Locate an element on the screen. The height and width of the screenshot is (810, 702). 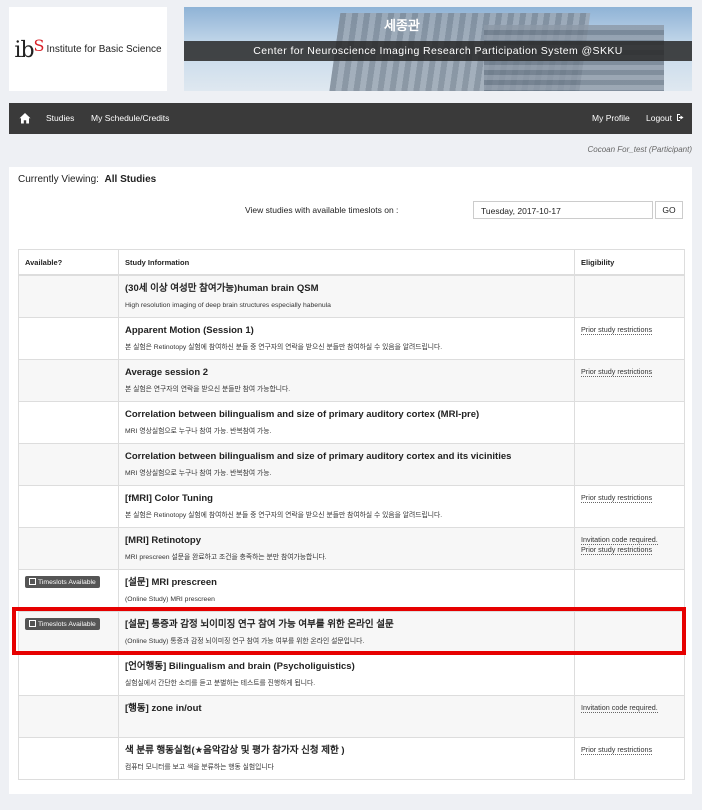
sign-out-icon is located at coordinates (680, 117).